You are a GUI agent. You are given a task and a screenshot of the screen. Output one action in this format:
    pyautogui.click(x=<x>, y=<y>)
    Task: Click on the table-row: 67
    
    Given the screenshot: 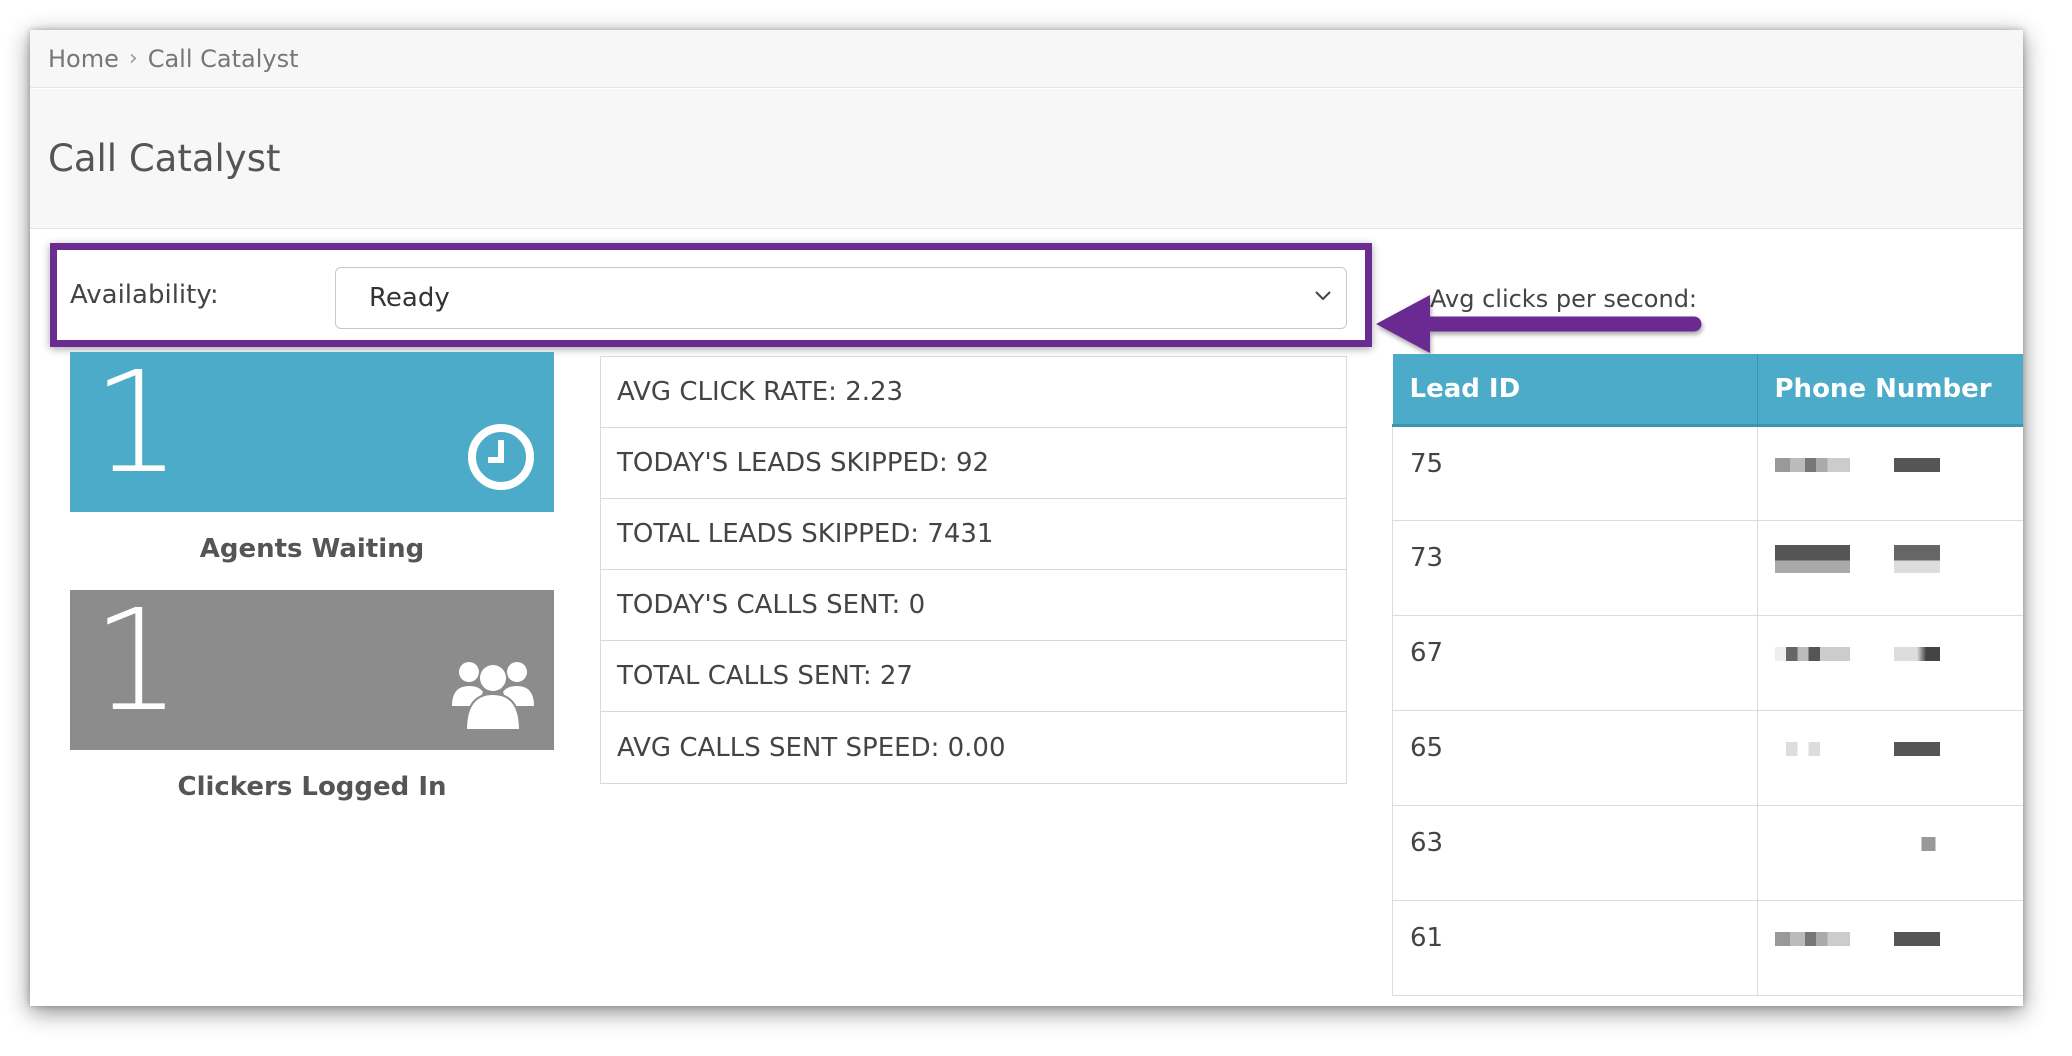 What is the action you would take?
    pyautogui.click(x=1707, y=663)
    